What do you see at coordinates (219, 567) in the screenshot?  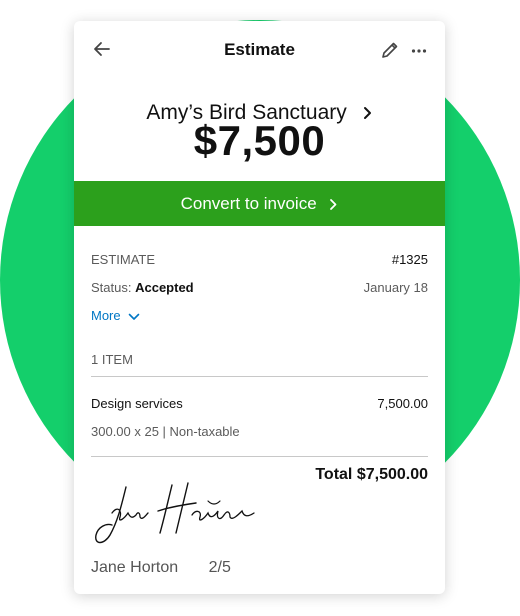 I see `page-indicator: 2/5` at bounding box center [219, 567].